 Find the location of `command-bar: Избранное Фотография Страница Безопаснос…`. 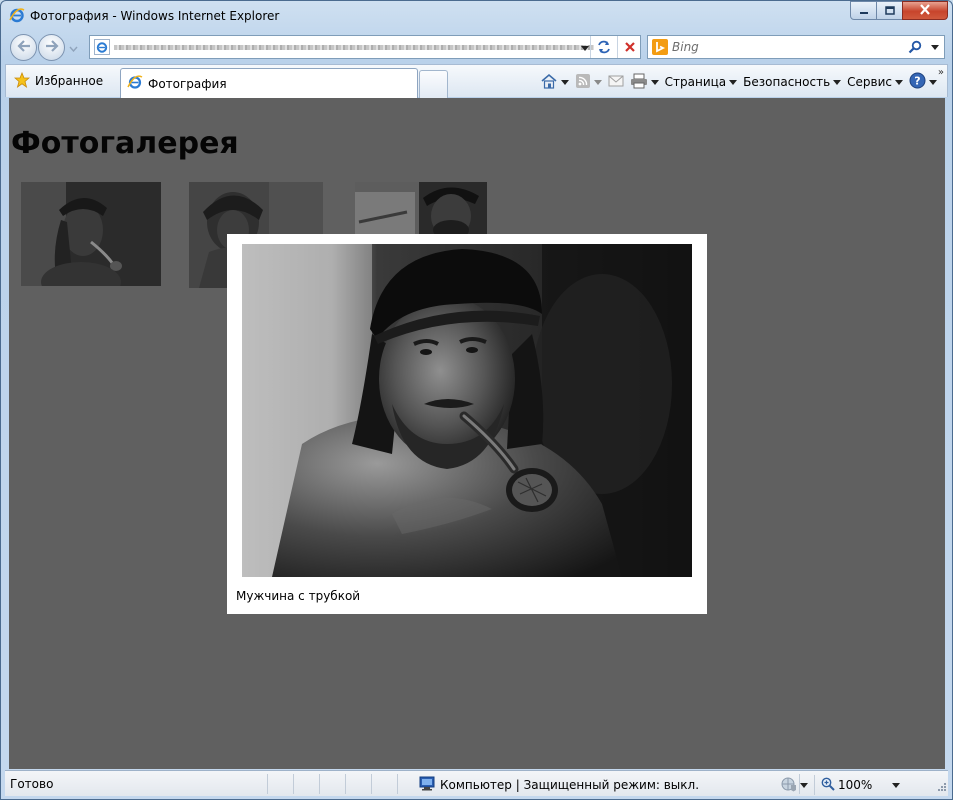

command-bar: Избранное Фотография Страница Безопаснос… is located at coordinates (476, 81).